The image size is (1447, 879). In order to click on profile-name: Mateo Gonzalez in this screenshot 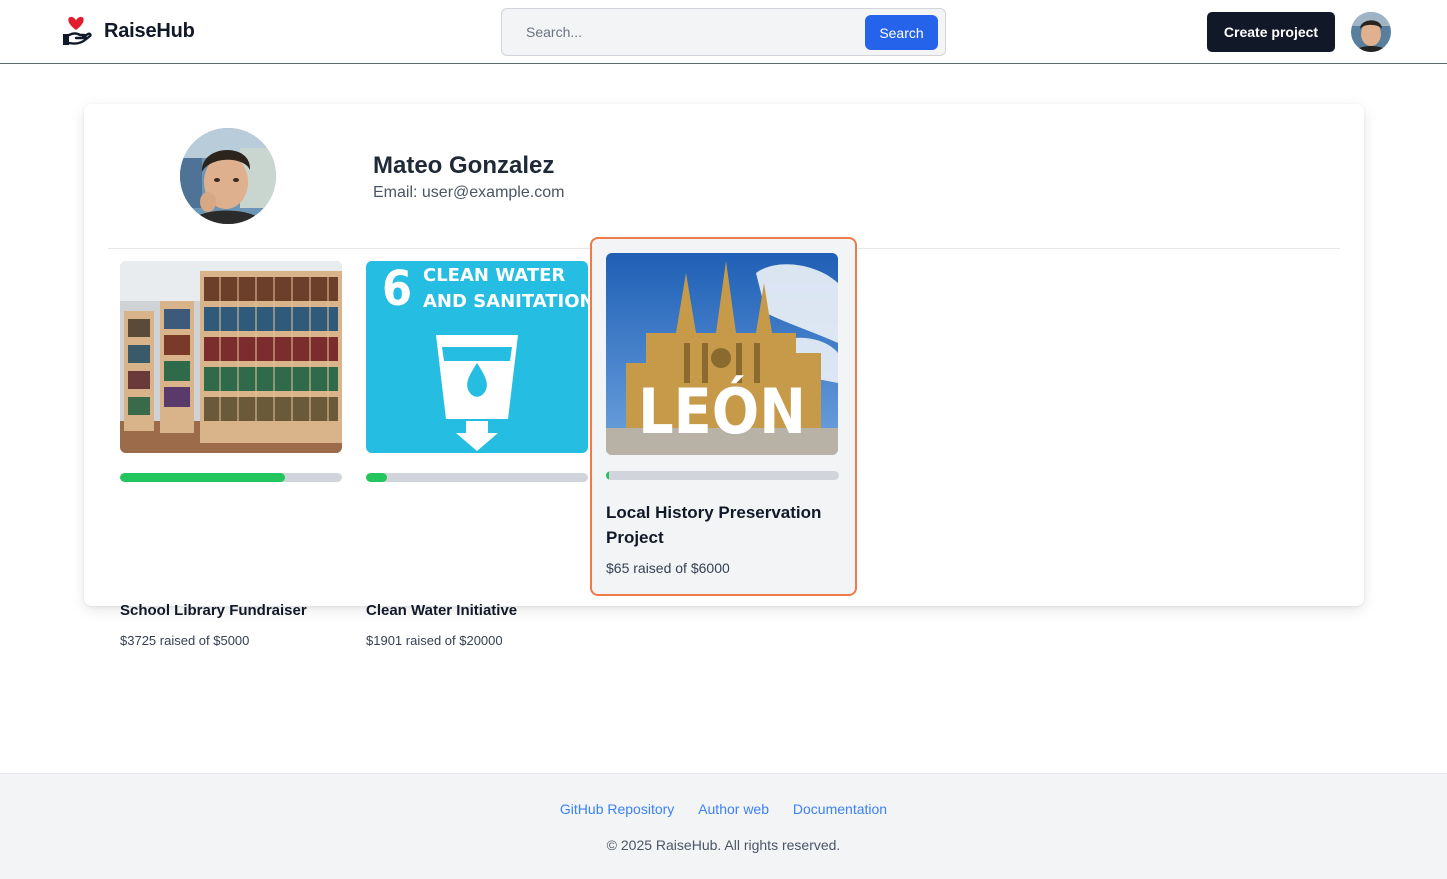, I will do `click(464, 165)`.